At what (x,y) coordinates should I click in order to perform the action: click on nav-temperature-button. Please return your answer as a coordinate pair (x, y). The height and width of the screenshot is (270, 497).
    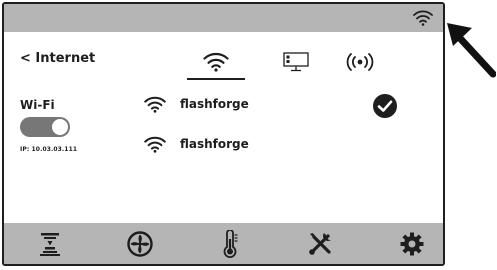
    Looking at the image, I should click on (230, 244).